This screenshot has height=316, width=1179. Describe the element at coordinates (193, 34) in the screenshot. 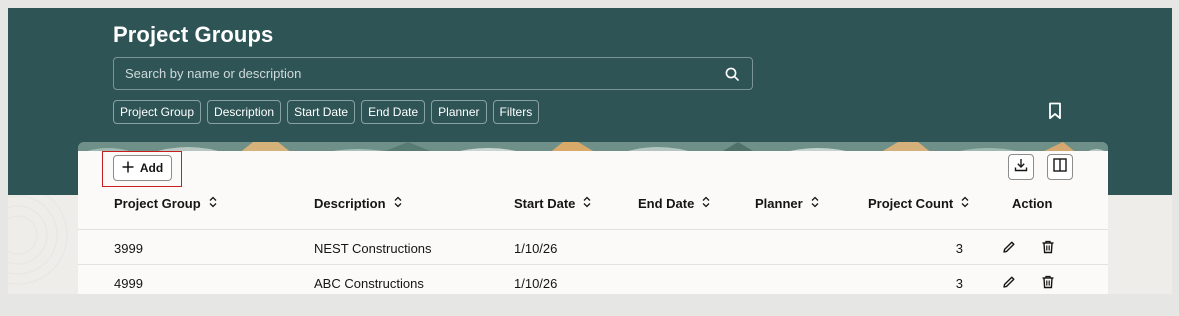

I see `page-title: Project Groups` at that location.